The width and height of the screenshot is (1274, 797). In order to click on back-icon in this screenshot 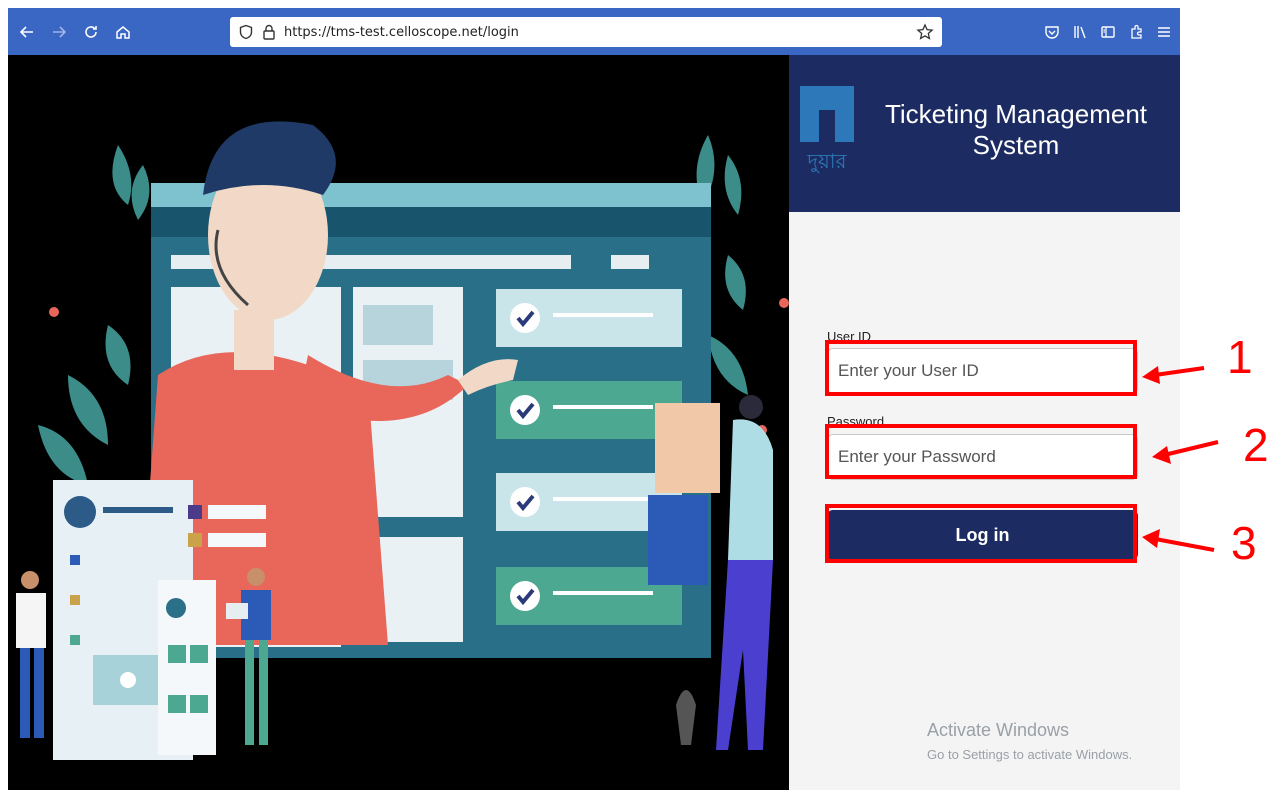, I will do `click(26, 31)`.